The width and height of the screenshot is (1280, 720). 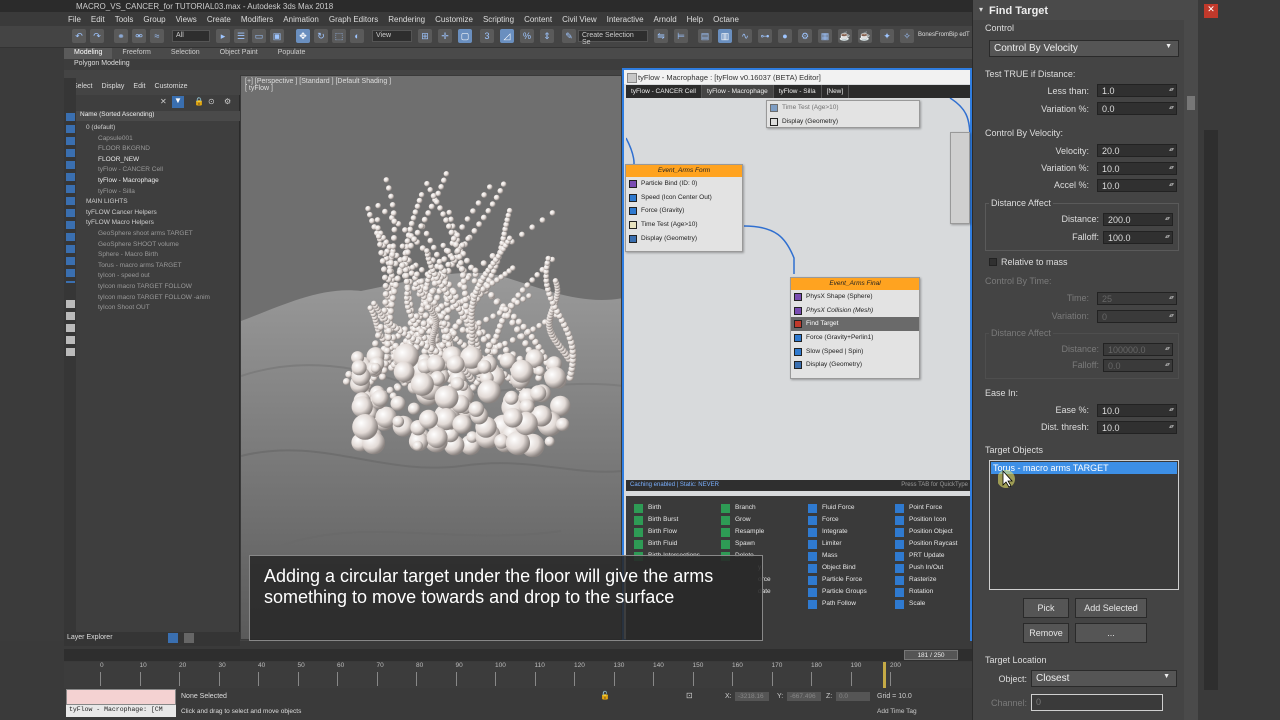 What do you see at coordinates (189, 638) in the screenshot?
I see `sort-icon` at bounding box center [189, 638].